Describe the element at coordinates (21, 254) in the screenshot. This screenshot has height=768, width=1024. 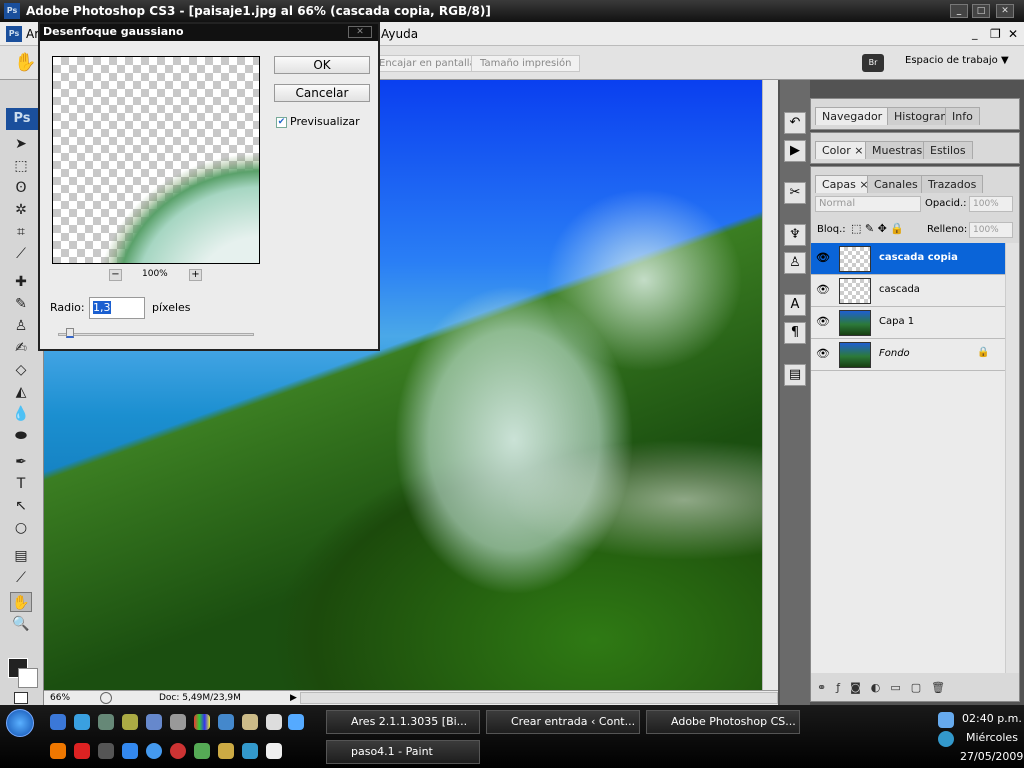
I see `slice-tool-icon: ⟋` at that location.